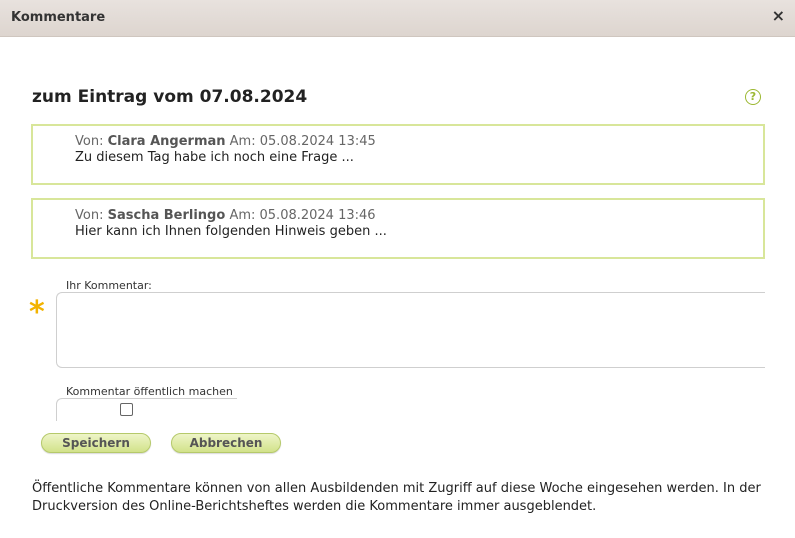 The width and height of the screenshot is (795, 538). Describe the element at coordinates (753, 97) in the screenshot. I see `help-icon: ?` at that location.